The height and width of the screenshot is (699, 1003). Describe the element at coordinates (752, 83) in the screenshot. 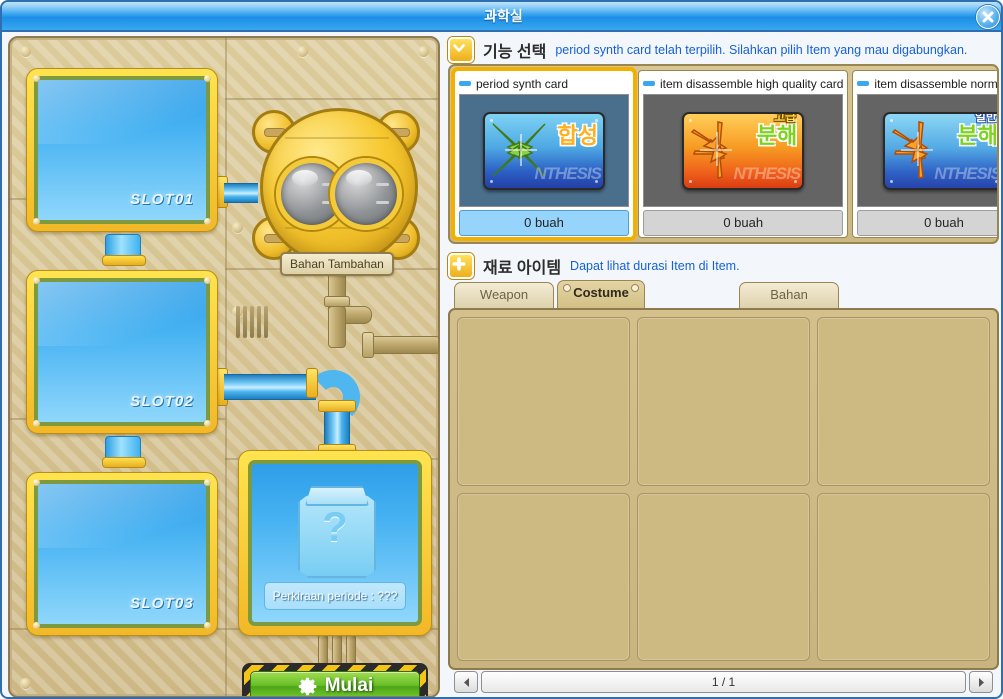

I see `card-label: item disassemble high quality card` at that location.